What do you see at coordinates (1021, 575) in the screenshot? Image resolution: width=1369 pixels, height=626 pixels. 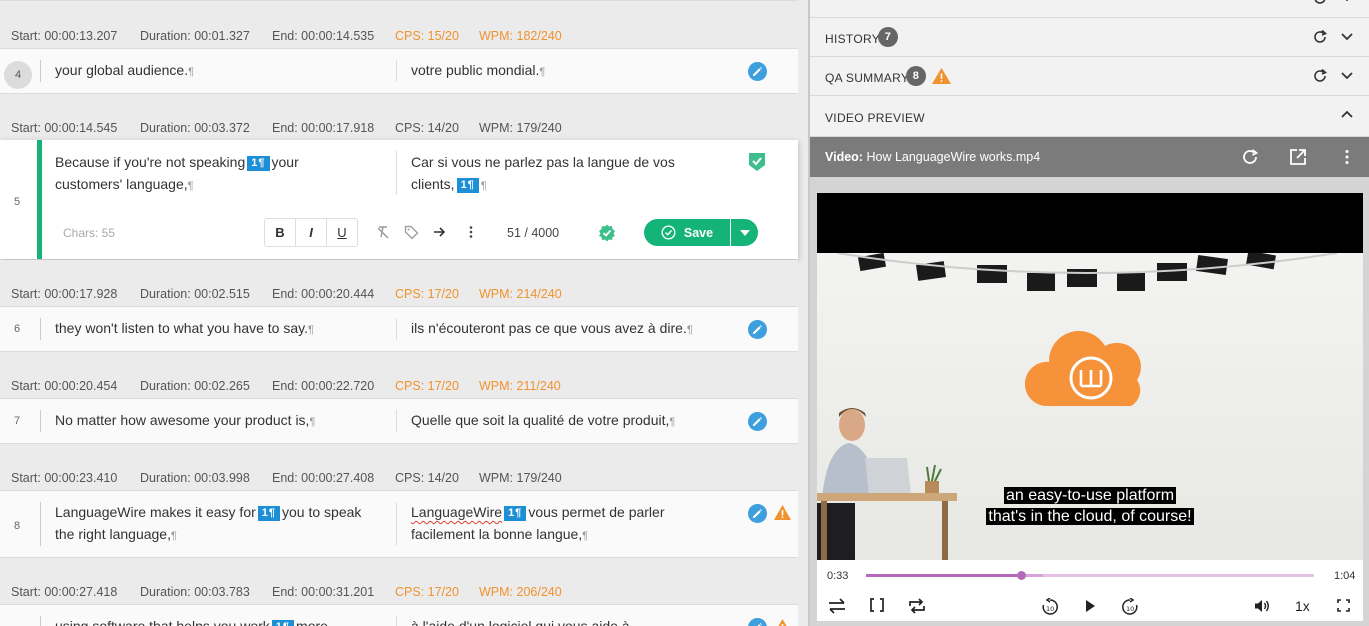 I see `seek-handle` at bounding box center [1021, 575].